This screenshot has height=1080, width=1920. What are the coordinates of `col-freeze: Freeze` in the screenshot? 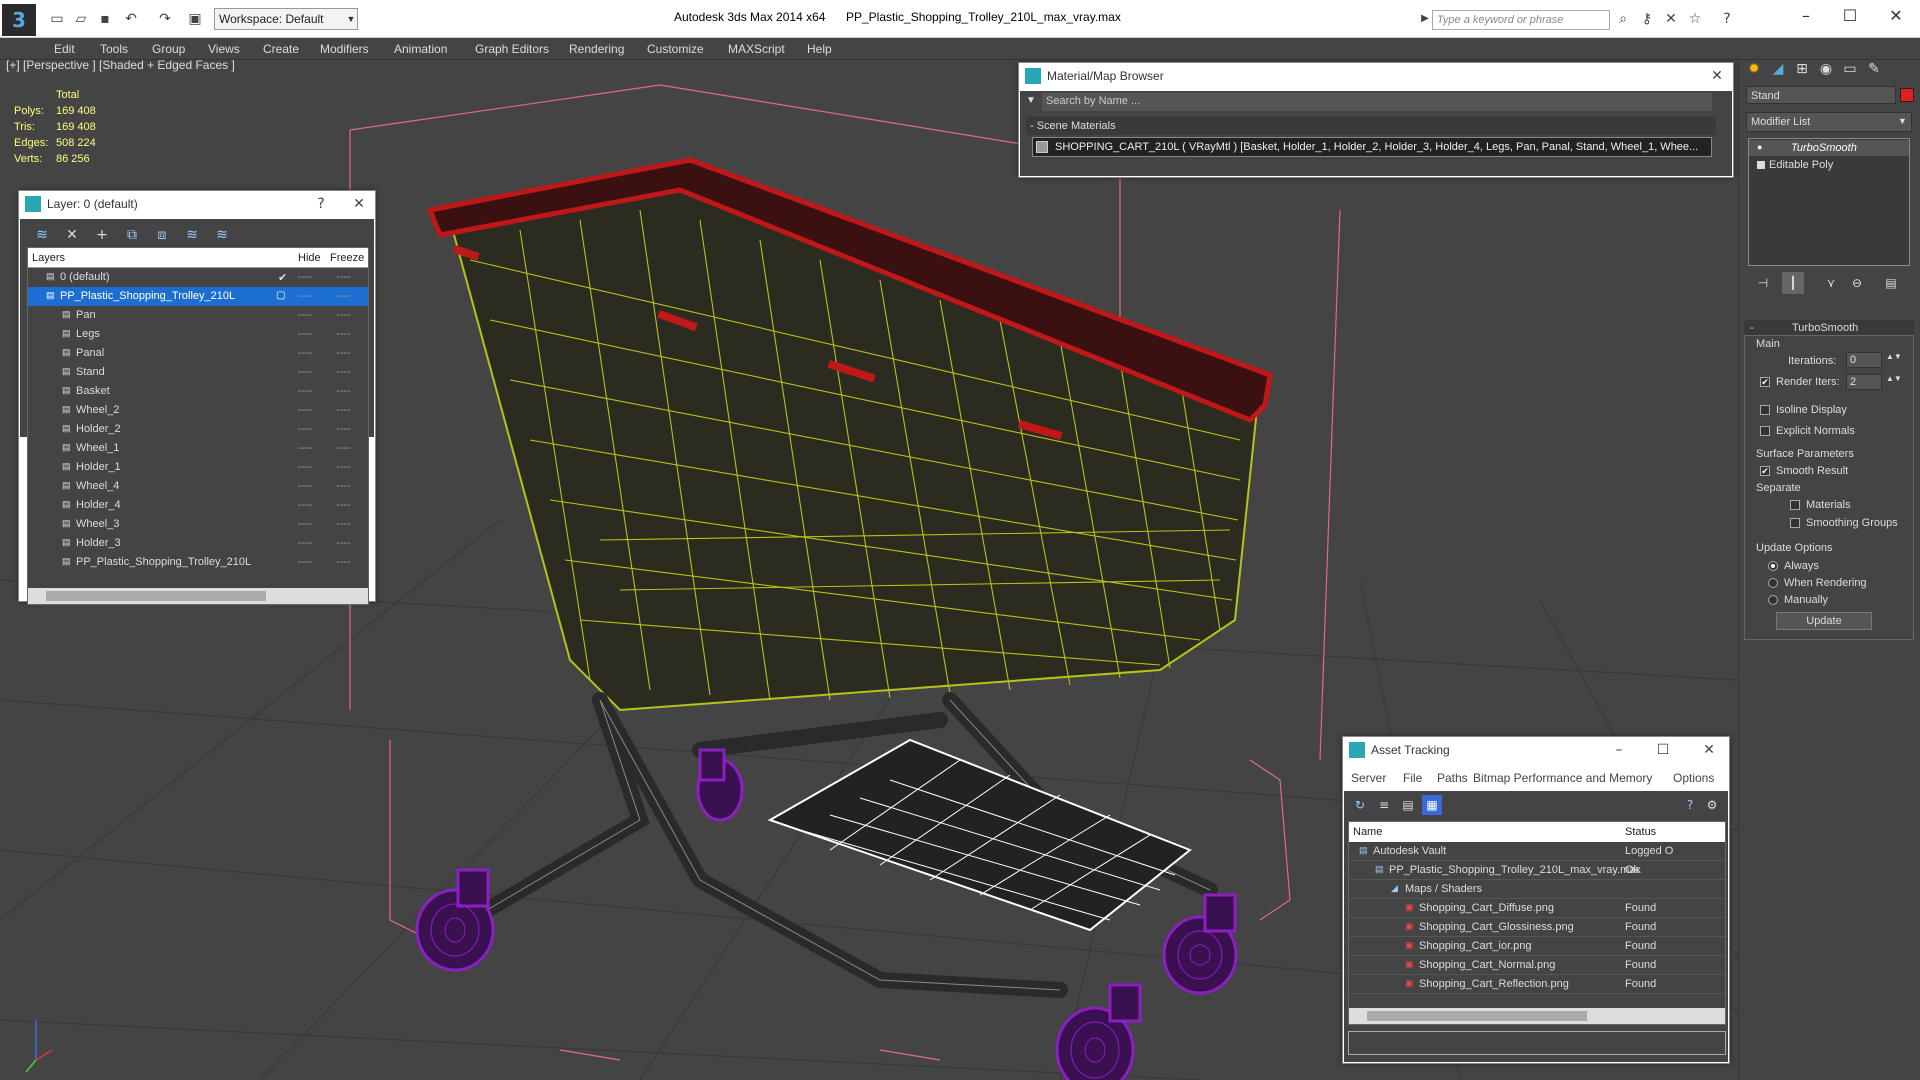 It's located at (347, 258).